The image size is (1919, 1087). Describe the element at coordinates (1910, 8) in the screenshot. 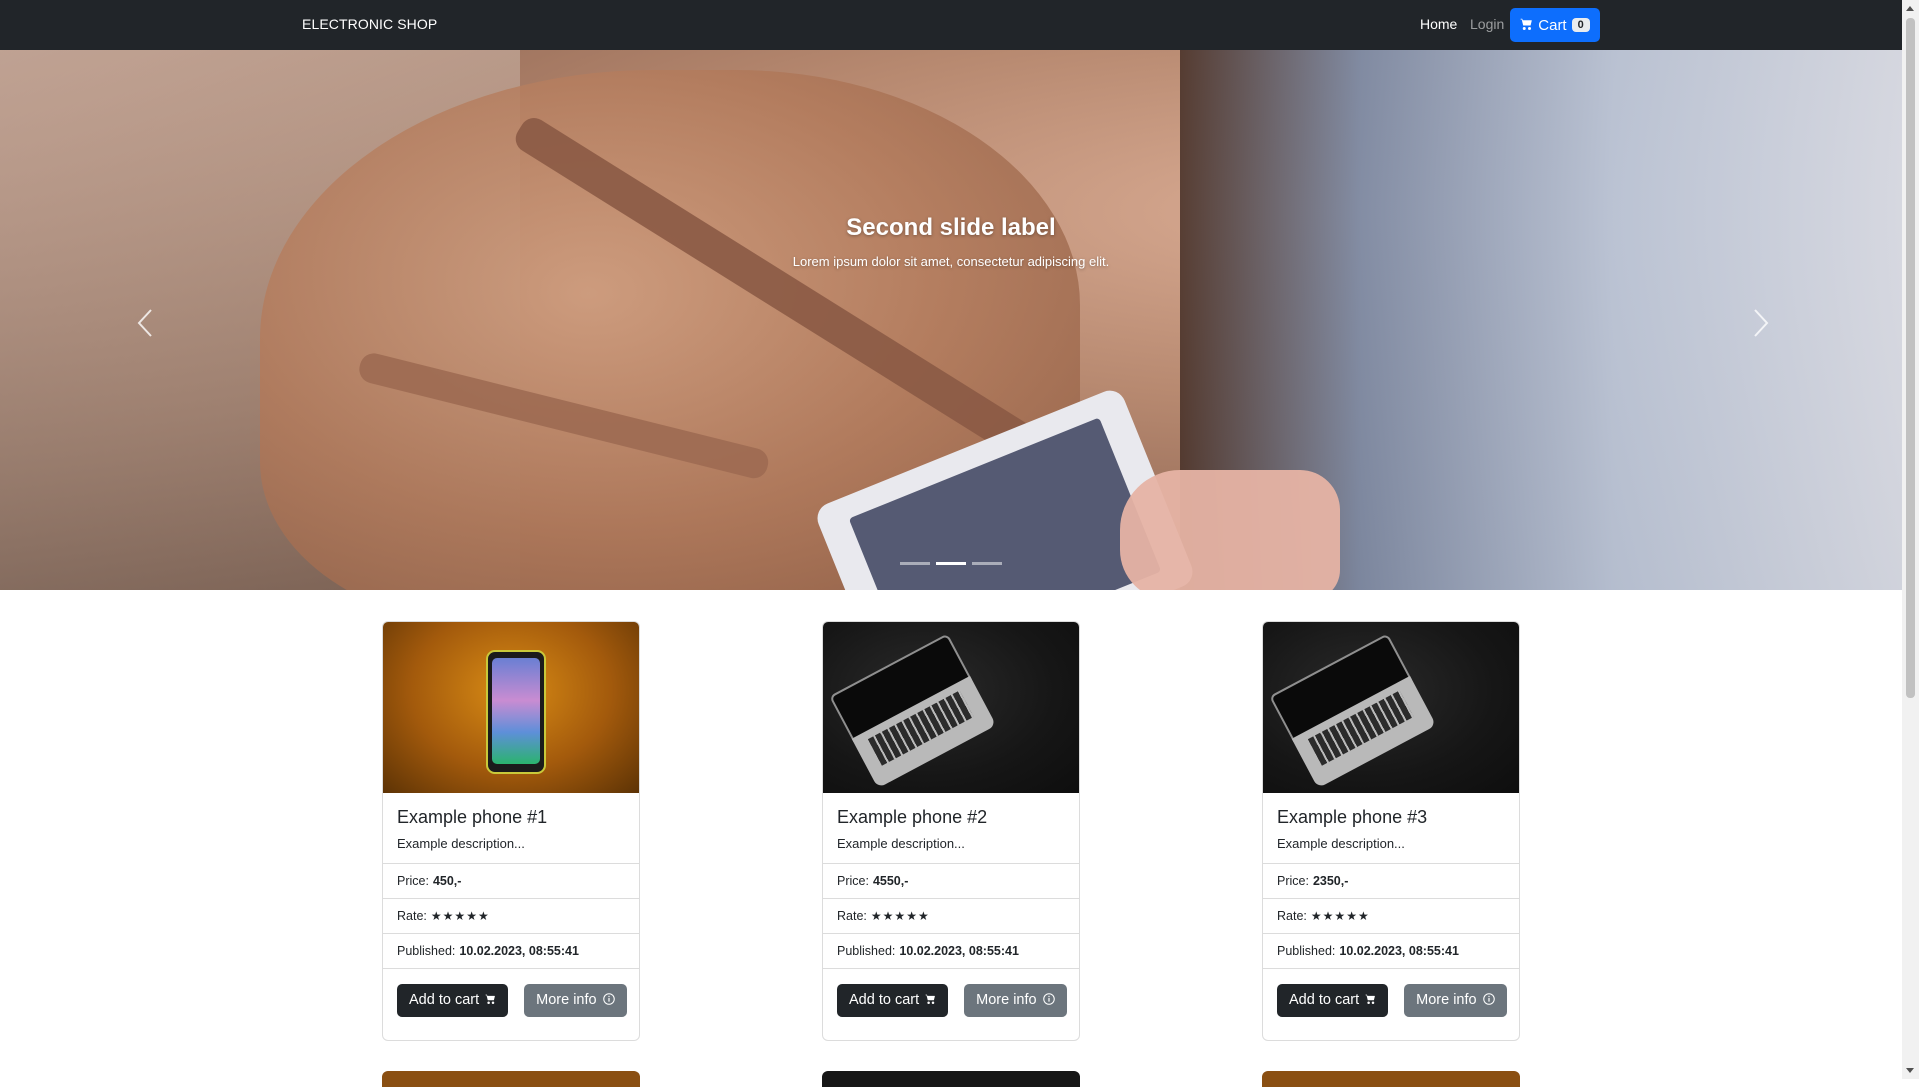

I see `scroll-up-arrow-icon` at that location.